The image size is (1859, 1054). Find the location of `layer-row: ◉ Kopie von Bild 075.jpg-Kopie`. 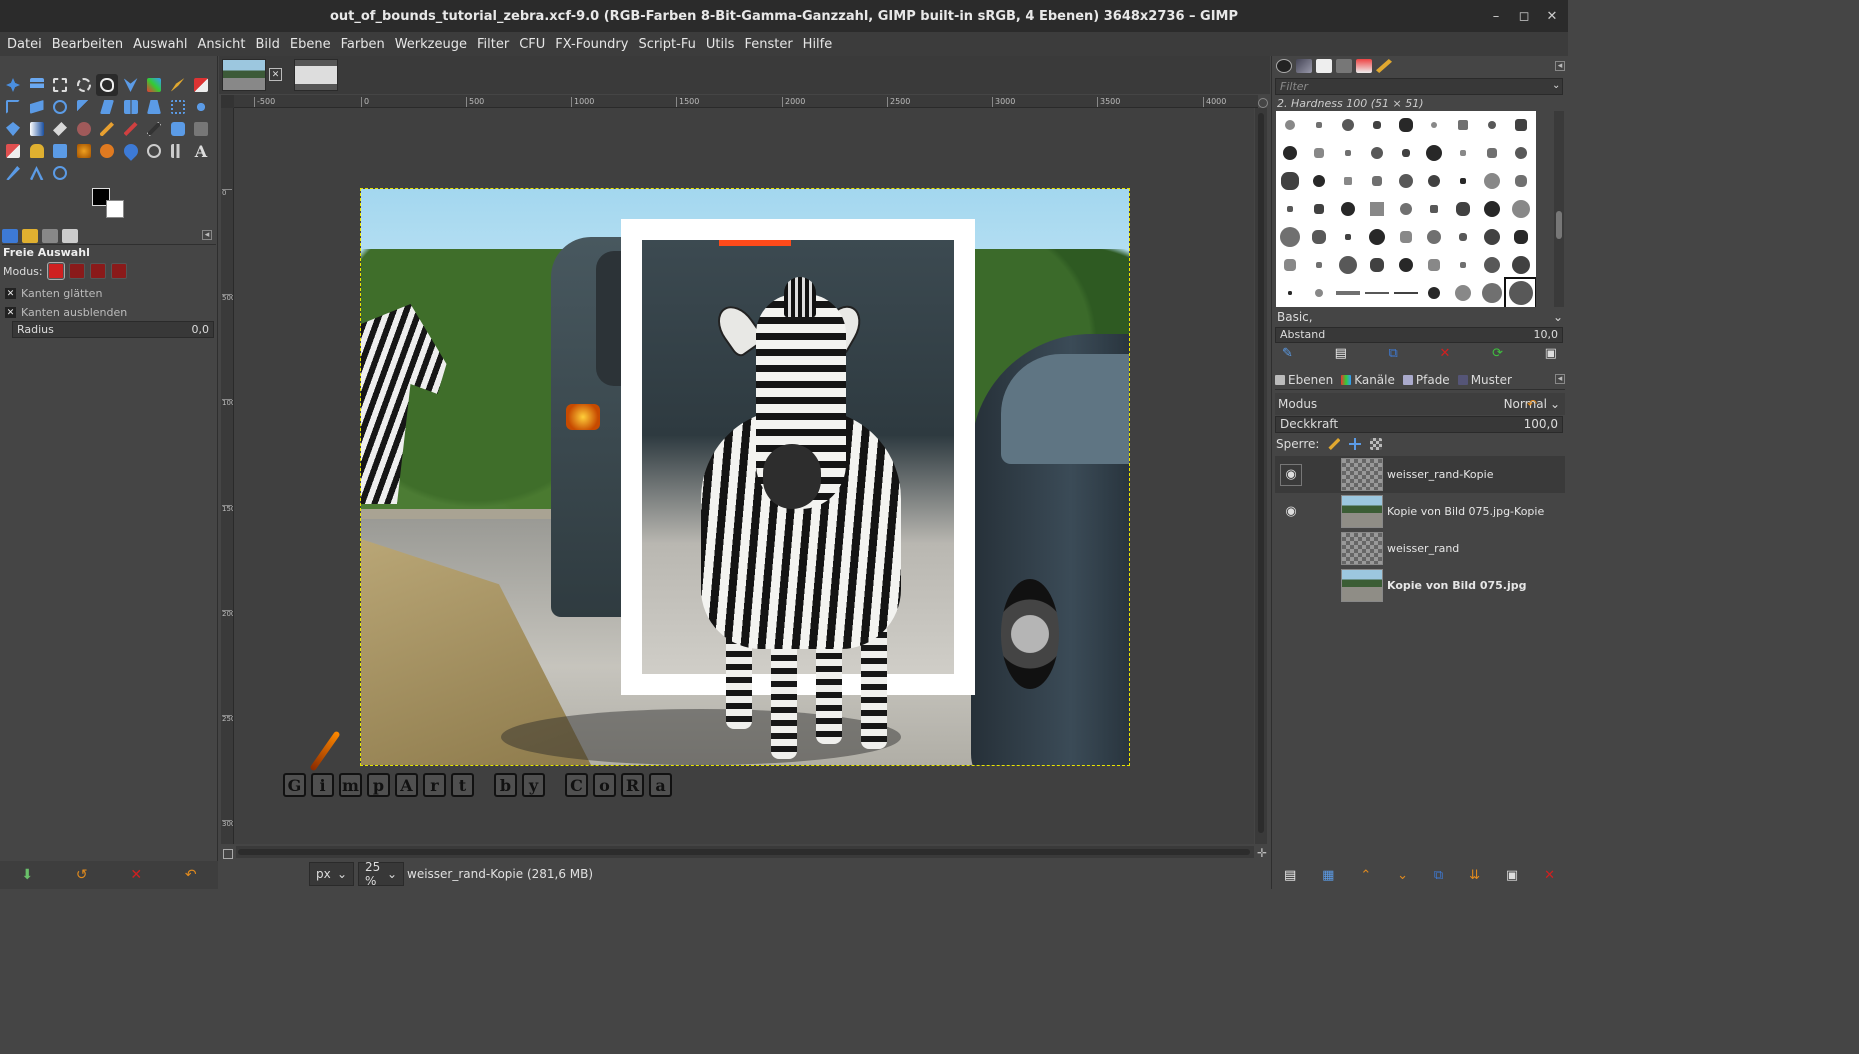

layer-row: ◉ Kopie von Bild 075.jpg-Kopie is located at coordinates (1420, 511).